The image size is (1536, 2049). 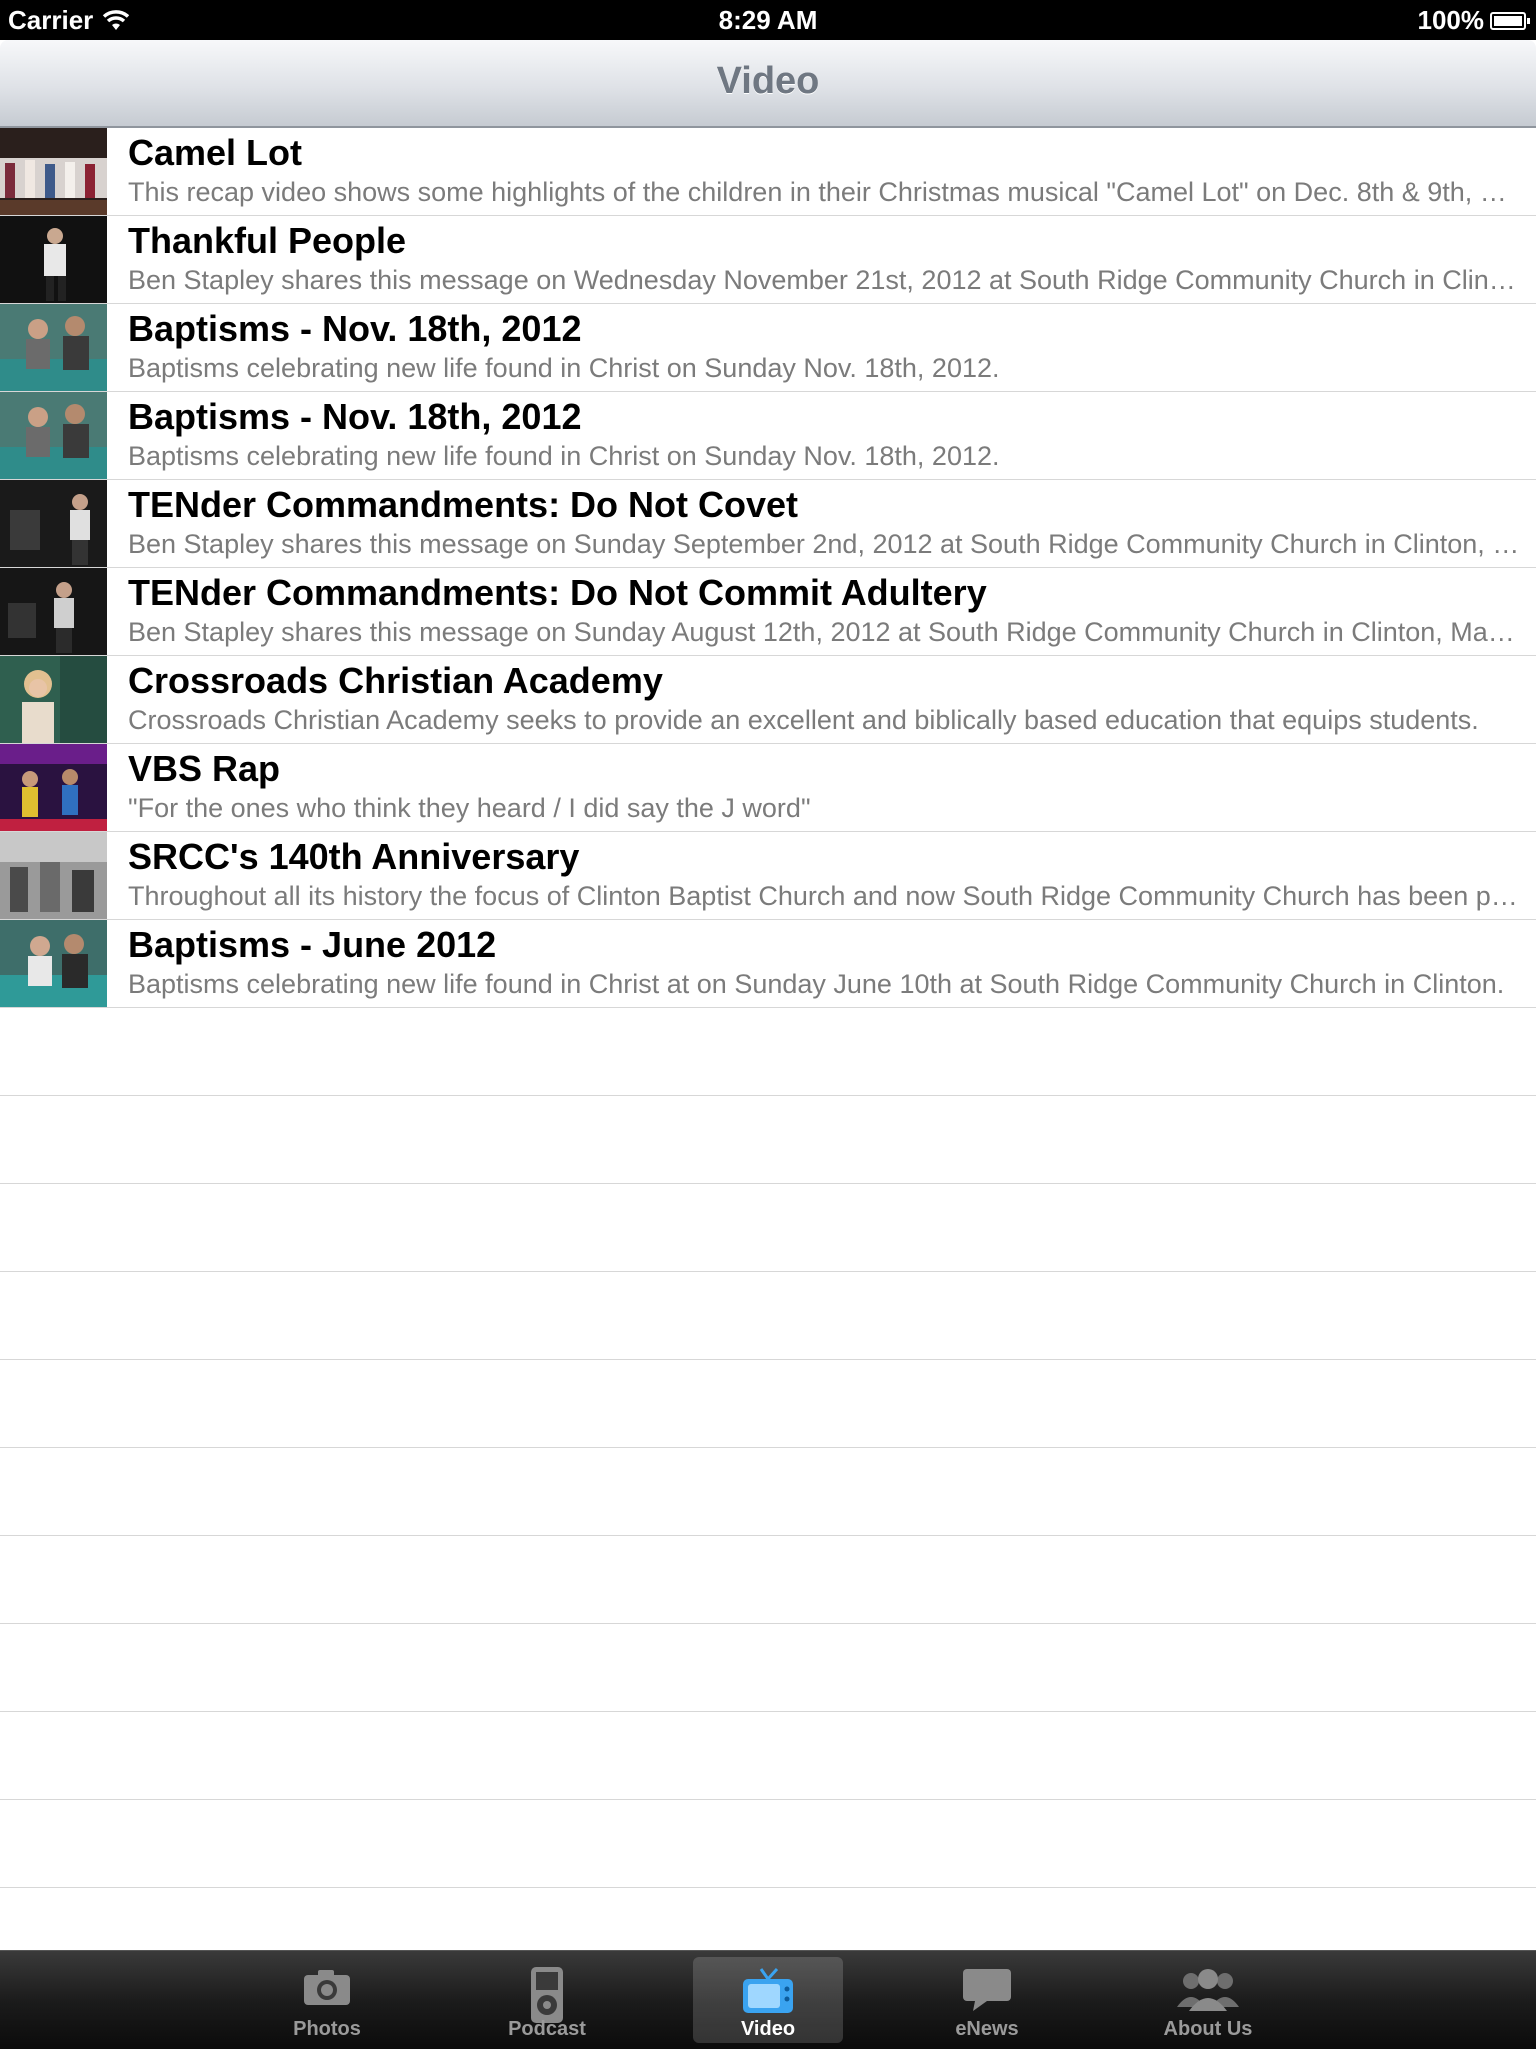 I want to click on tab-video: Video, so click(x=768, y=2000).